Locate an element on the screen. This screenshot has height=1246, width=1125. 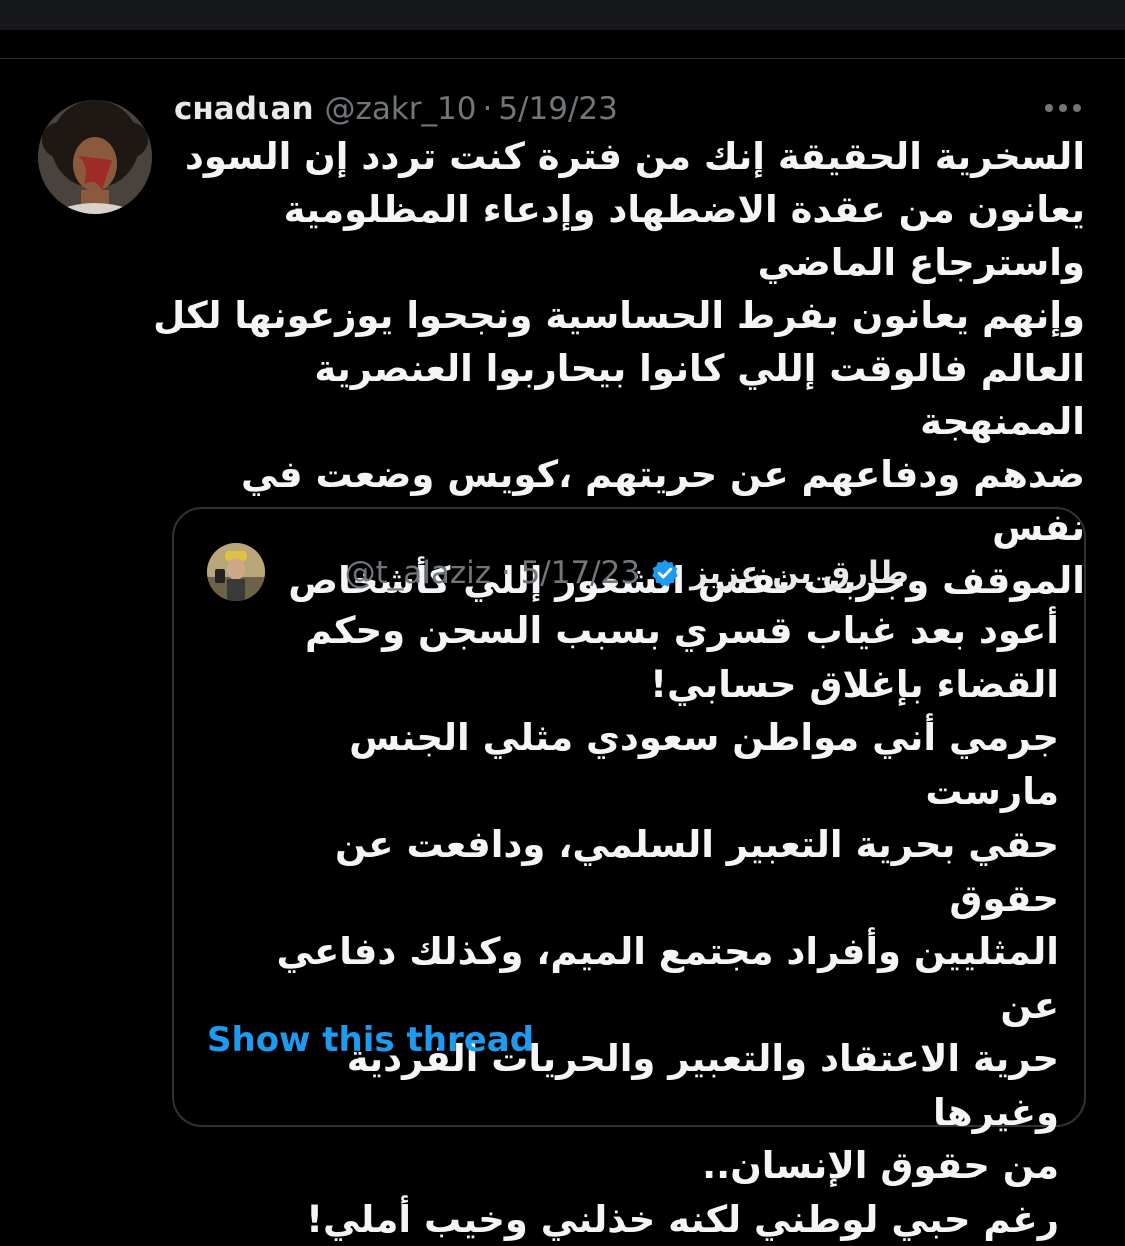
verified-badge-icon is located at coordinates (665, 573).